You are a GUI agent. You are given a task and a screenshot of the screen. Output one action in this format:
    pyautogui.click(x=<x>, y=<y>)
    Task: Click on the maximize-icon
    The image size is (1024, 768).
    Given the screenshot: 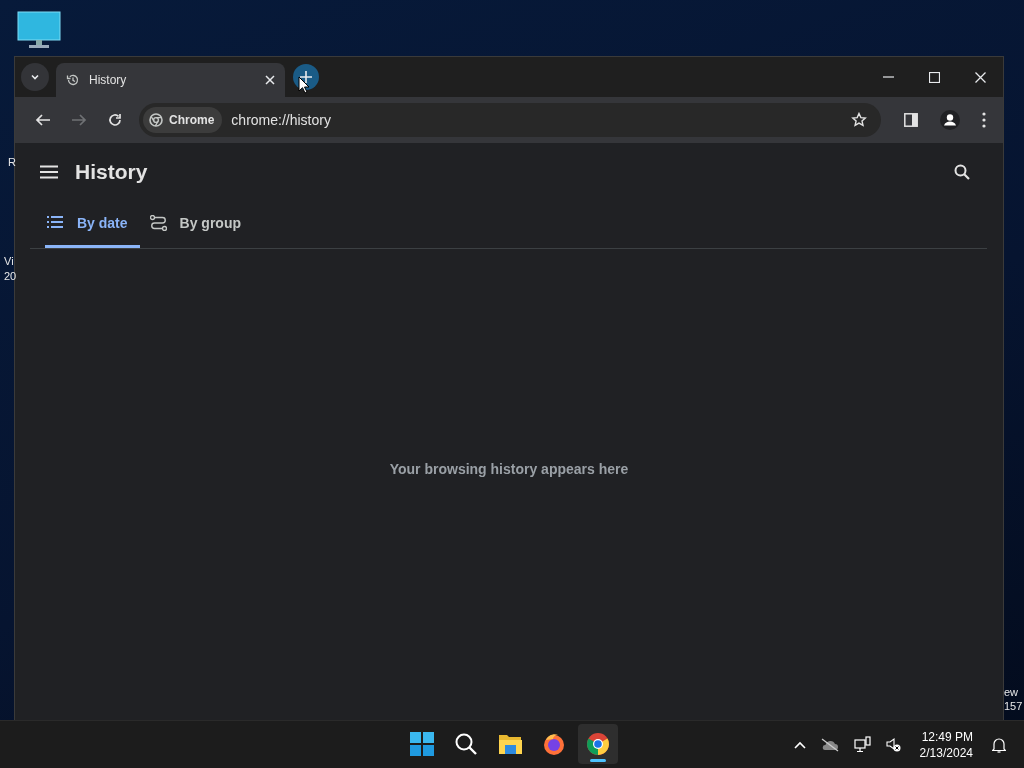 What is the action you would take?
    pyautogui.click(x=934, y=77)
    